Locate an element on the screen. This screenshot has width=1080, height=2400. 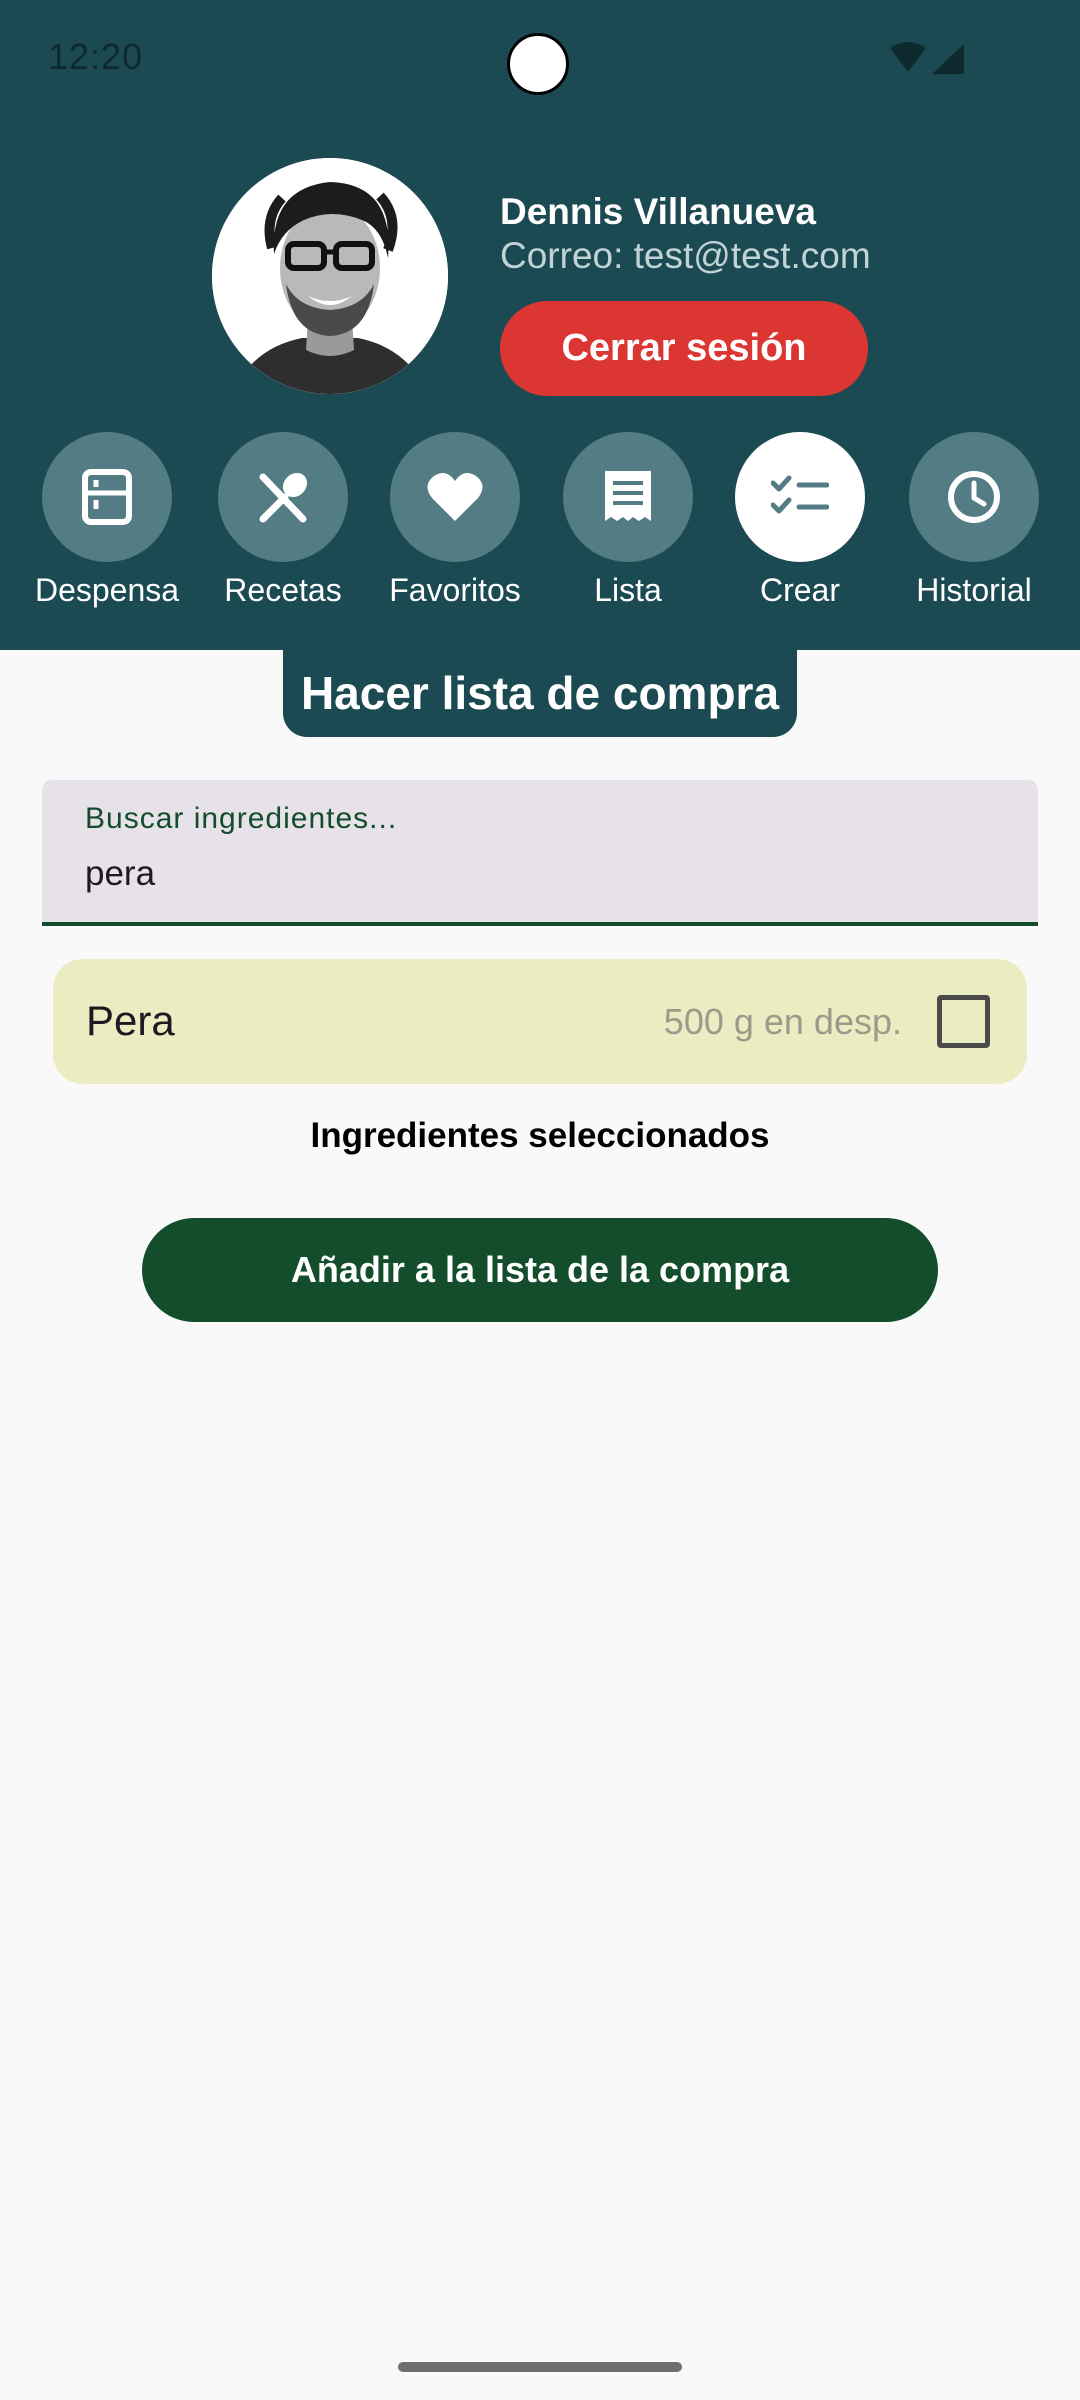
ingredient-name: Pera is located at coordinates (130, 1020).